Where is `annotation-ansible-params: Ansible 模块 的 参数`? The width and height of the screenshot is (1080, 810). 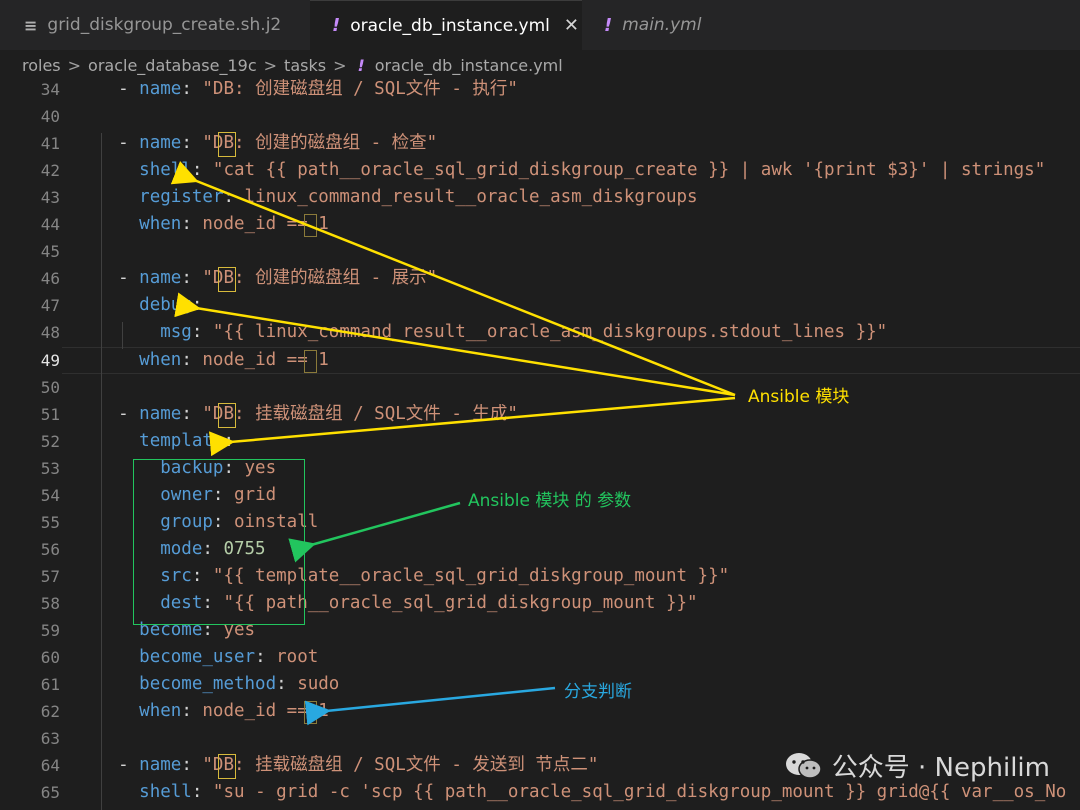 annotation-ansible-params: Ansible 模块 的 参数 is located at coordinates (550, 501).